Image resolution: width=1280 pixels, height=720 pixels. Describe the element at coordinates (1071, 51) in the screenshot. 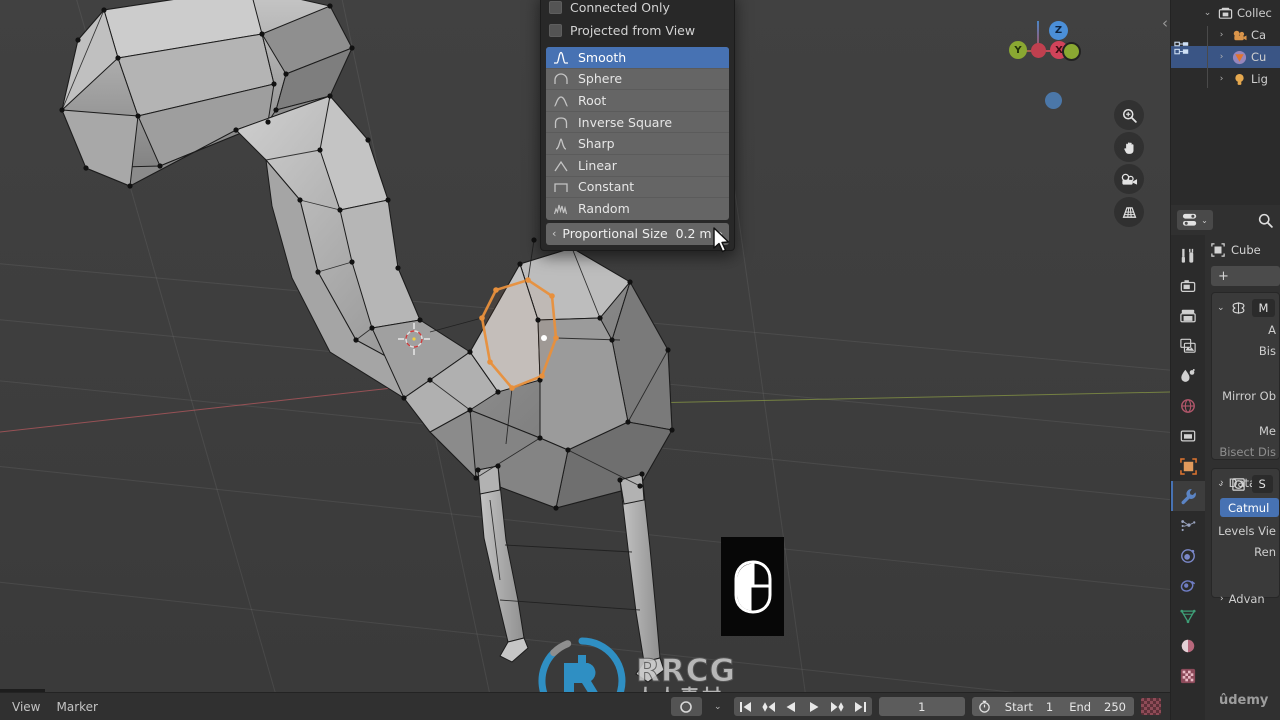

I see `gizmo-axis-neg-x` at that location.